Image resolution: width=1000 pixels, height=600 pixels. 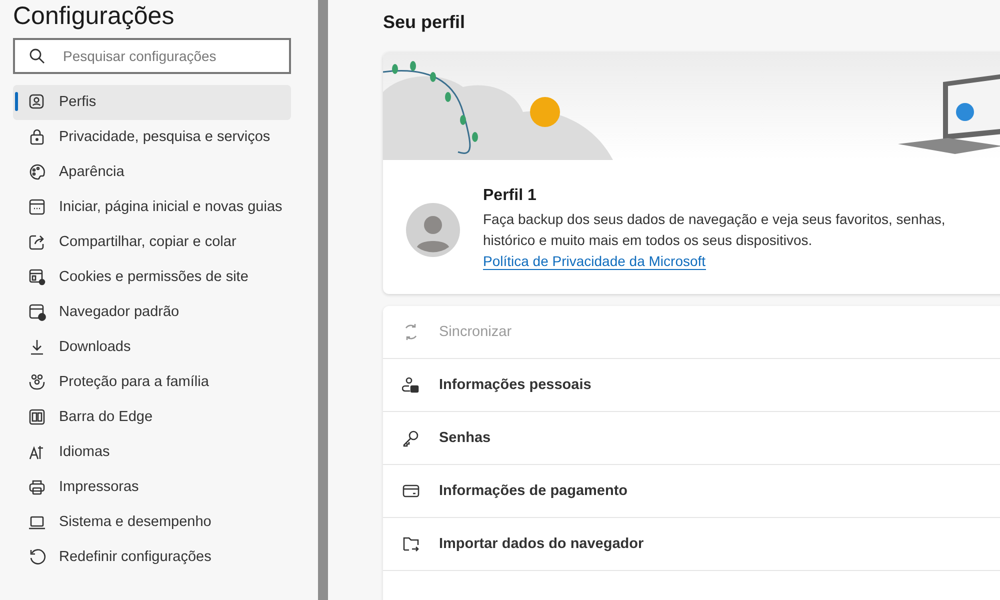 I want to click on nav-item: Redefinir configurações, so click(x=152, y=557).